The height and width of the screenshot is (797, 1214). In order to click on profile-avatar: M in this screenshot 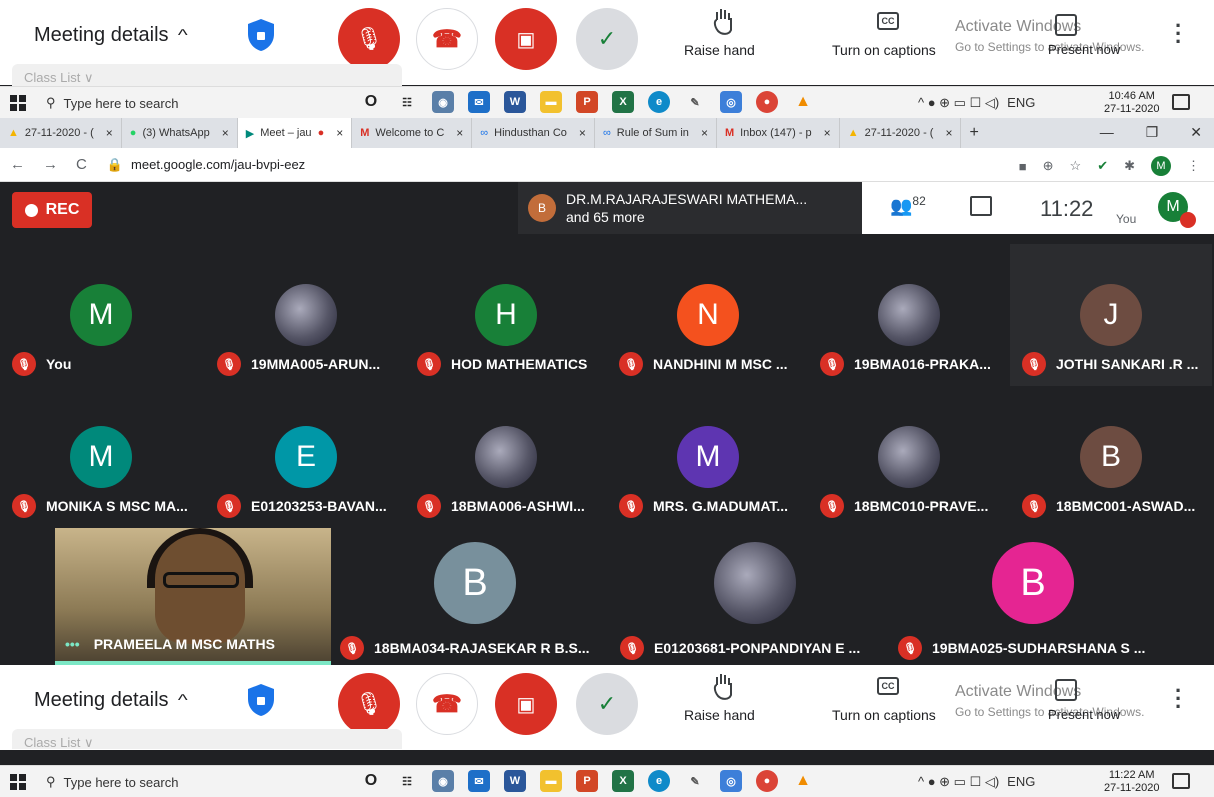, I will do `click(1161, 166)`.